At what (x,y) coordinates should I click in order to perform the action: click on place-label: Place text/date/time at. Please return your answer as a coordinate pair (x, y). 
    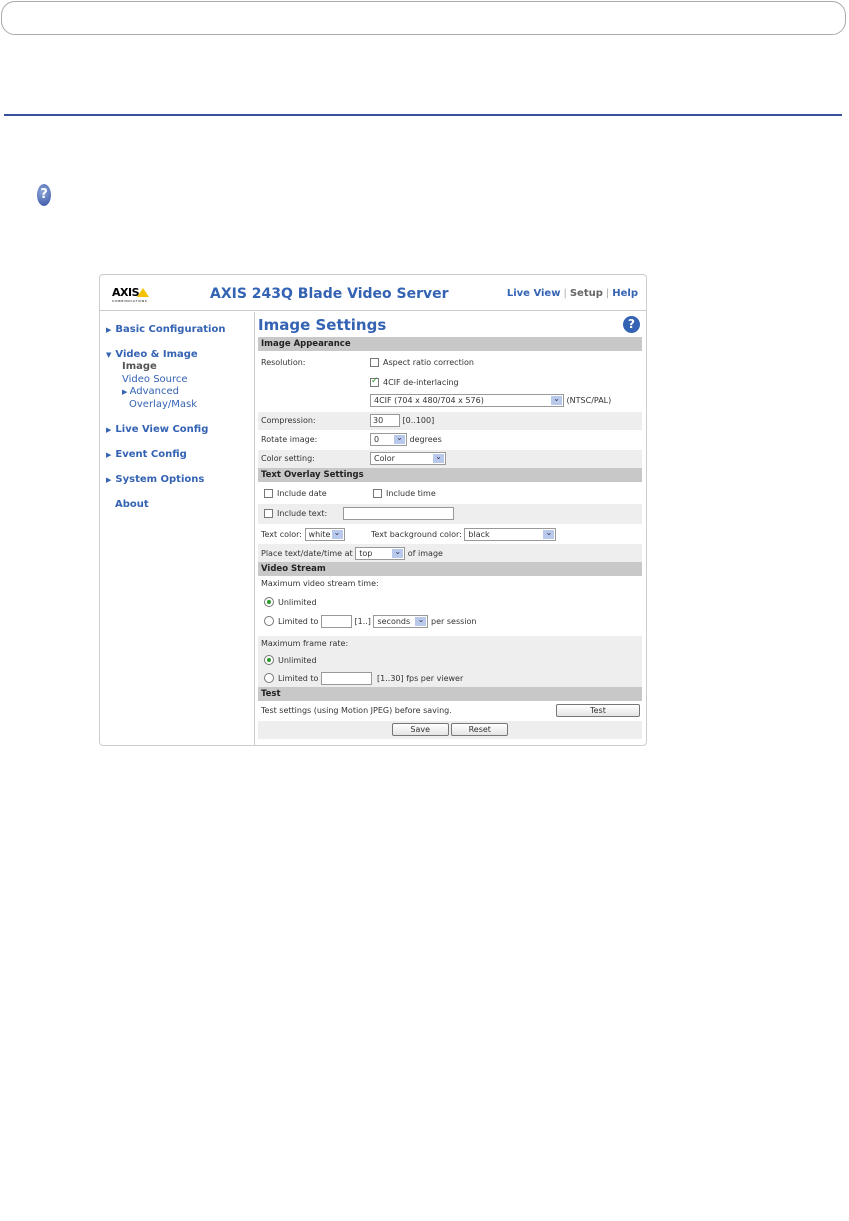
    Looking at the image, I should click on (307, 553).